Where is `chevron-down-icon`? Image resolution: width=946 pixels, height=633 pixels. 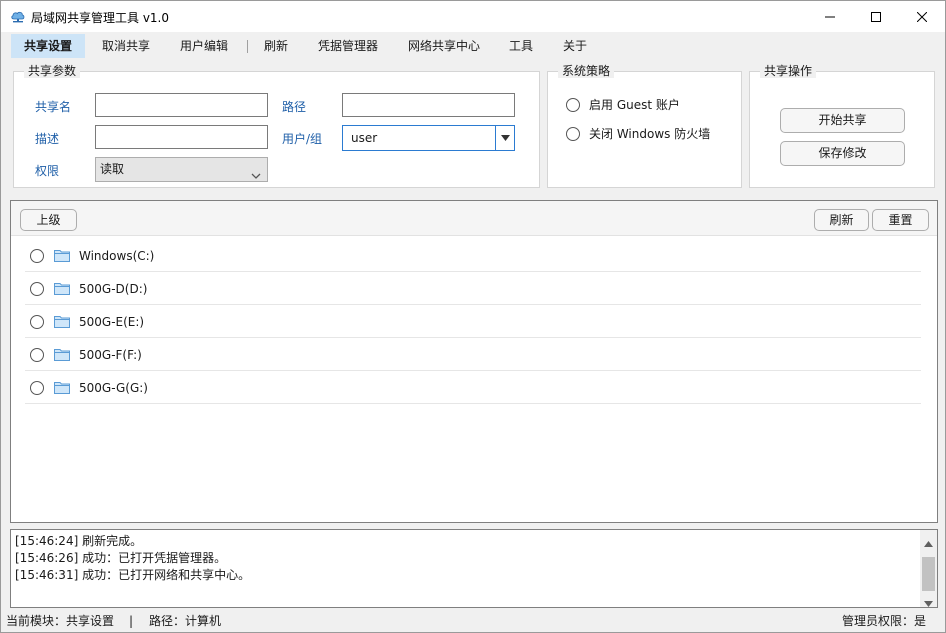
chevron-down-icon is located at coordinates (256, 176).